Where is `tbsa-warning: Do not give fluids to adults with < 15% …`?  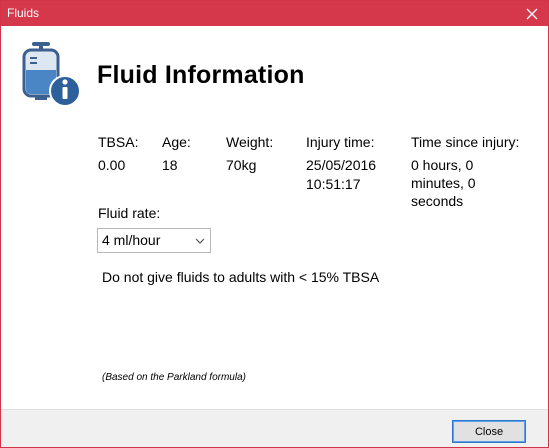
tbsa-warning: Do not give fluids to adults with < 15% … is located at coordinates (241, 277).